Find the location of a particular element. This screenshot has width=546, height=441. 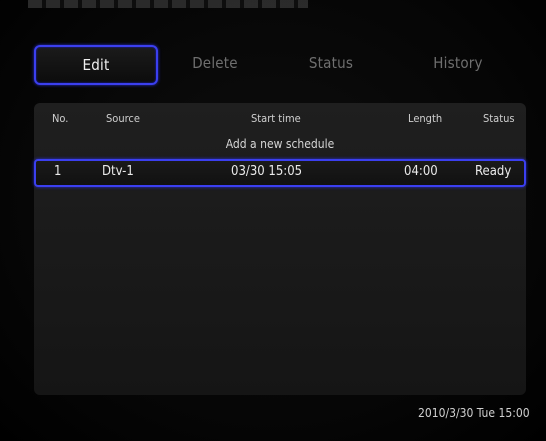

table-row: 1 Dtv-1 03/30 15:05 04:00 Ready is located at coordinates (280, 173).